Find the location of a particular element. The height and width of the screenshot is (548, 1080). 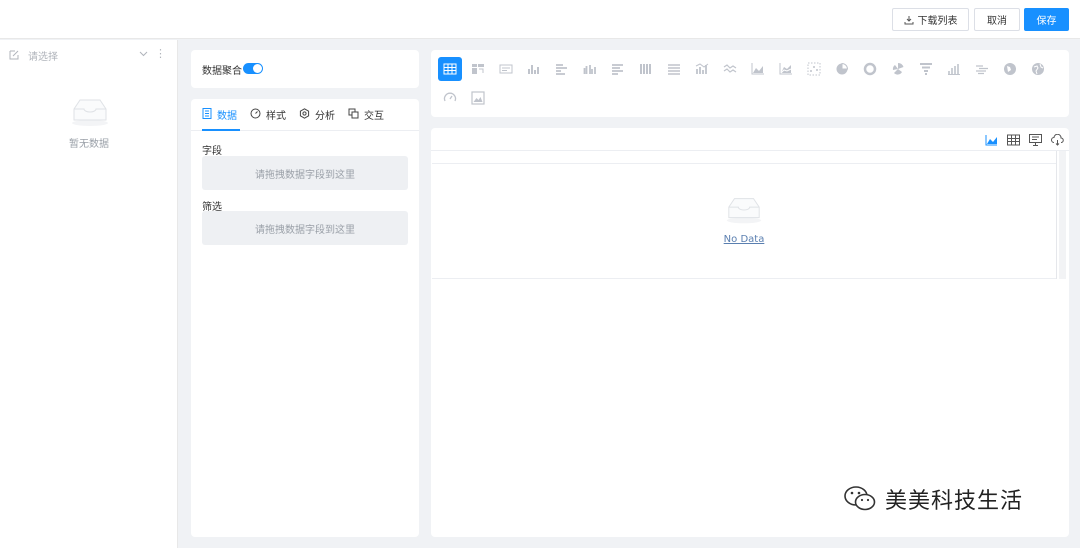

scrollbar-thumb is located at coordinates (1062, 215).